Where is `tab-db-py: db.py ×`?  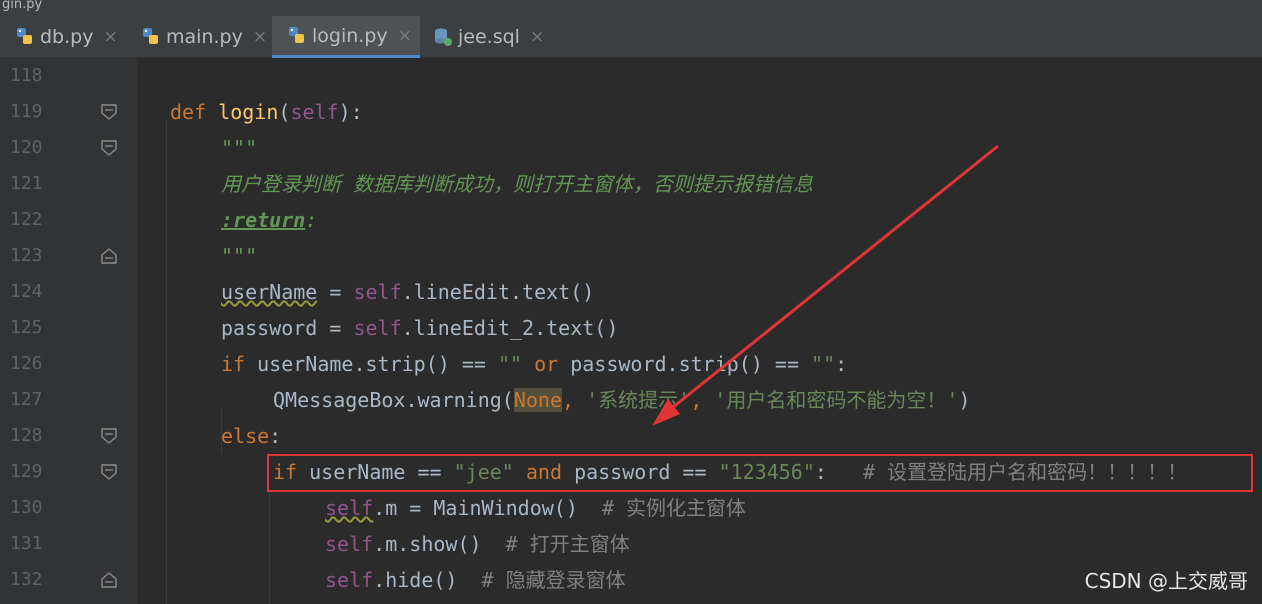
tab-db-py: db.py × is located at coordinates (74, 37).